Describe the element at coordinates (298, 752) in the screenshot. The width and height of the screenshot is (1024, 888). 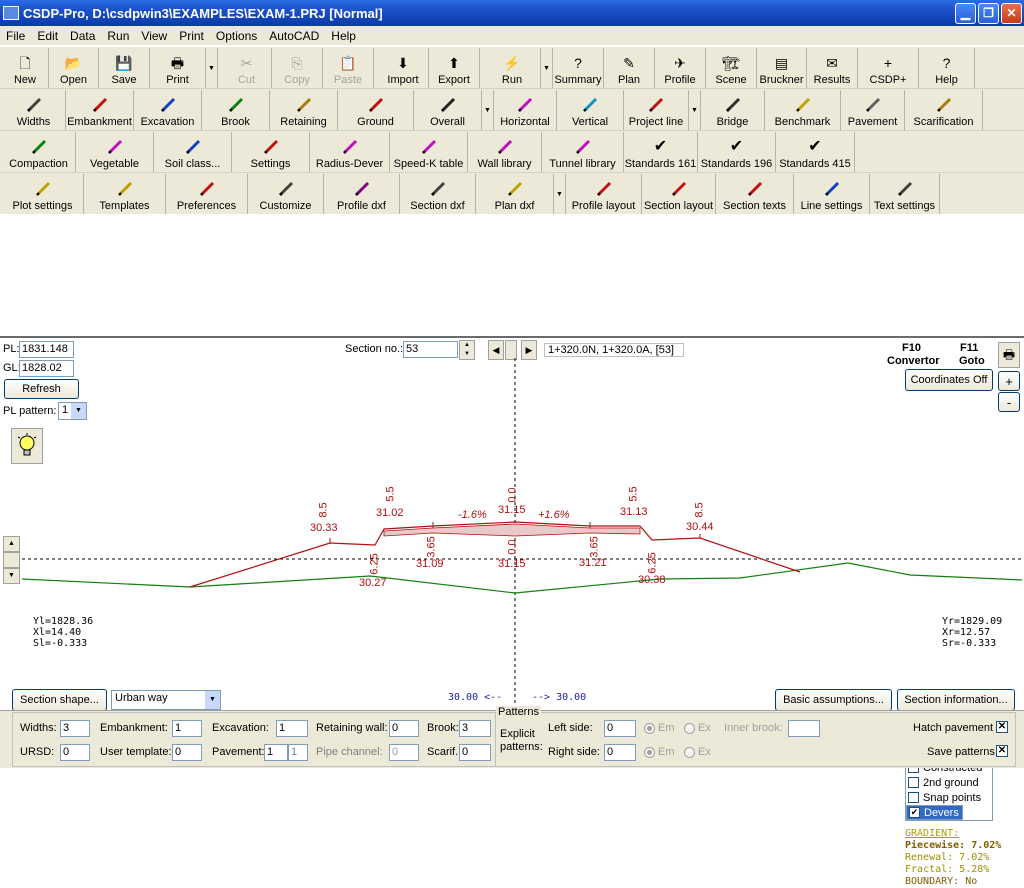
I see `pavement-field-2: 1` at that location.